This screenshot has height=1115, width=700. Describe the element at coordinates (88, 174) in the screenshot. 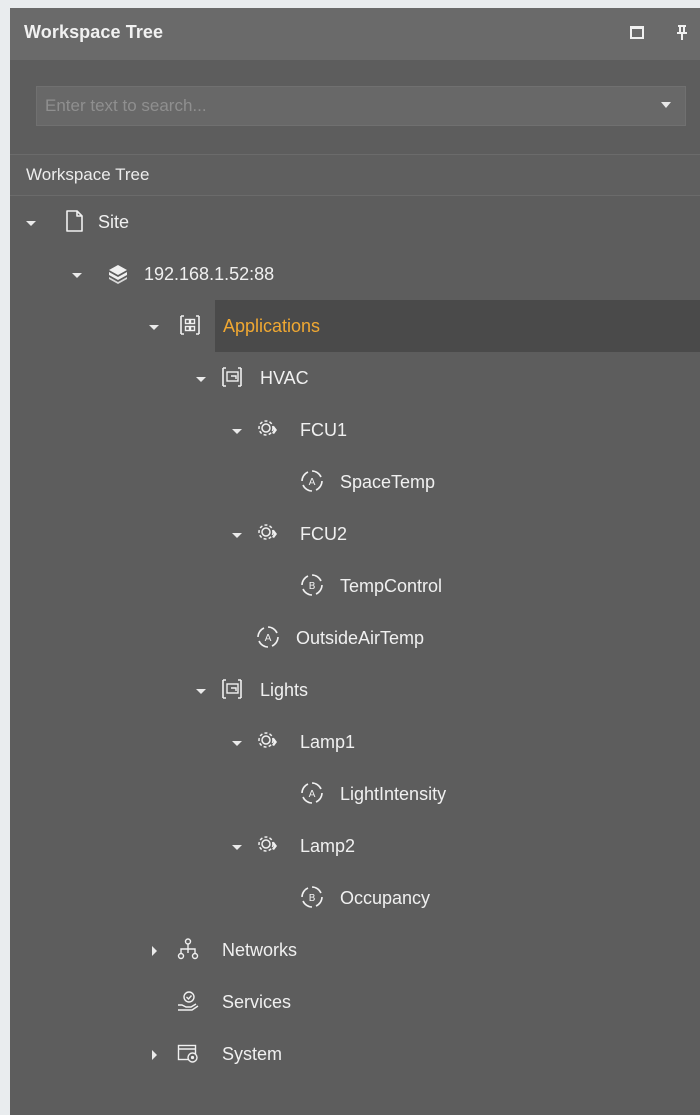

I see `section-label: Workspace Tree` at that location.